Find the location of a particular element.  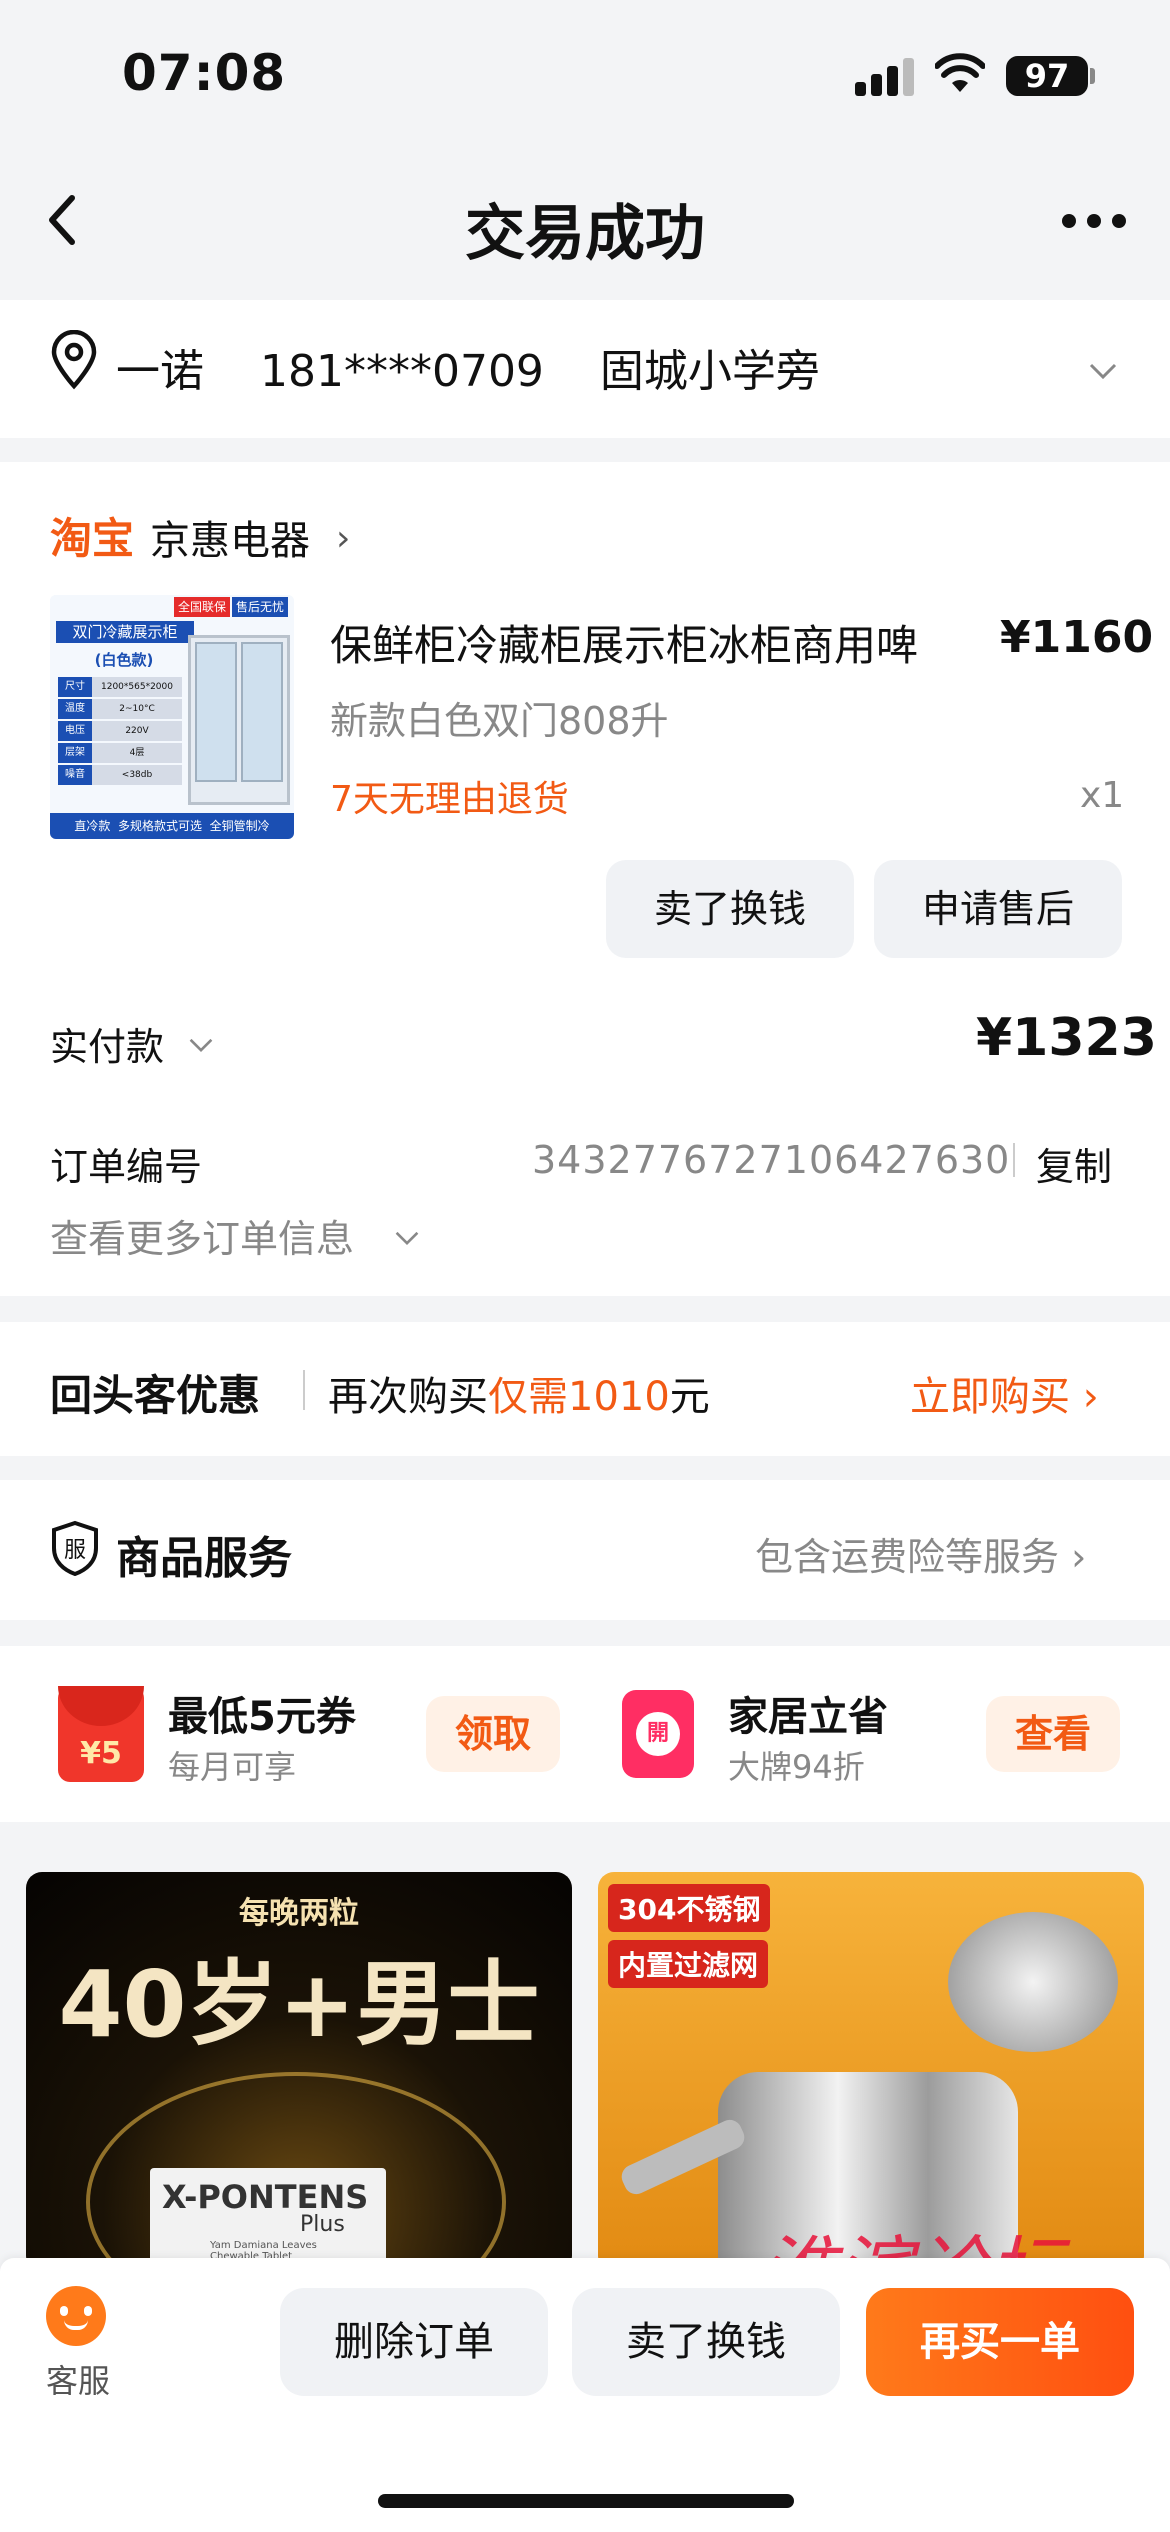

battery-icon: 97 is located at coordinates (1047, 76).